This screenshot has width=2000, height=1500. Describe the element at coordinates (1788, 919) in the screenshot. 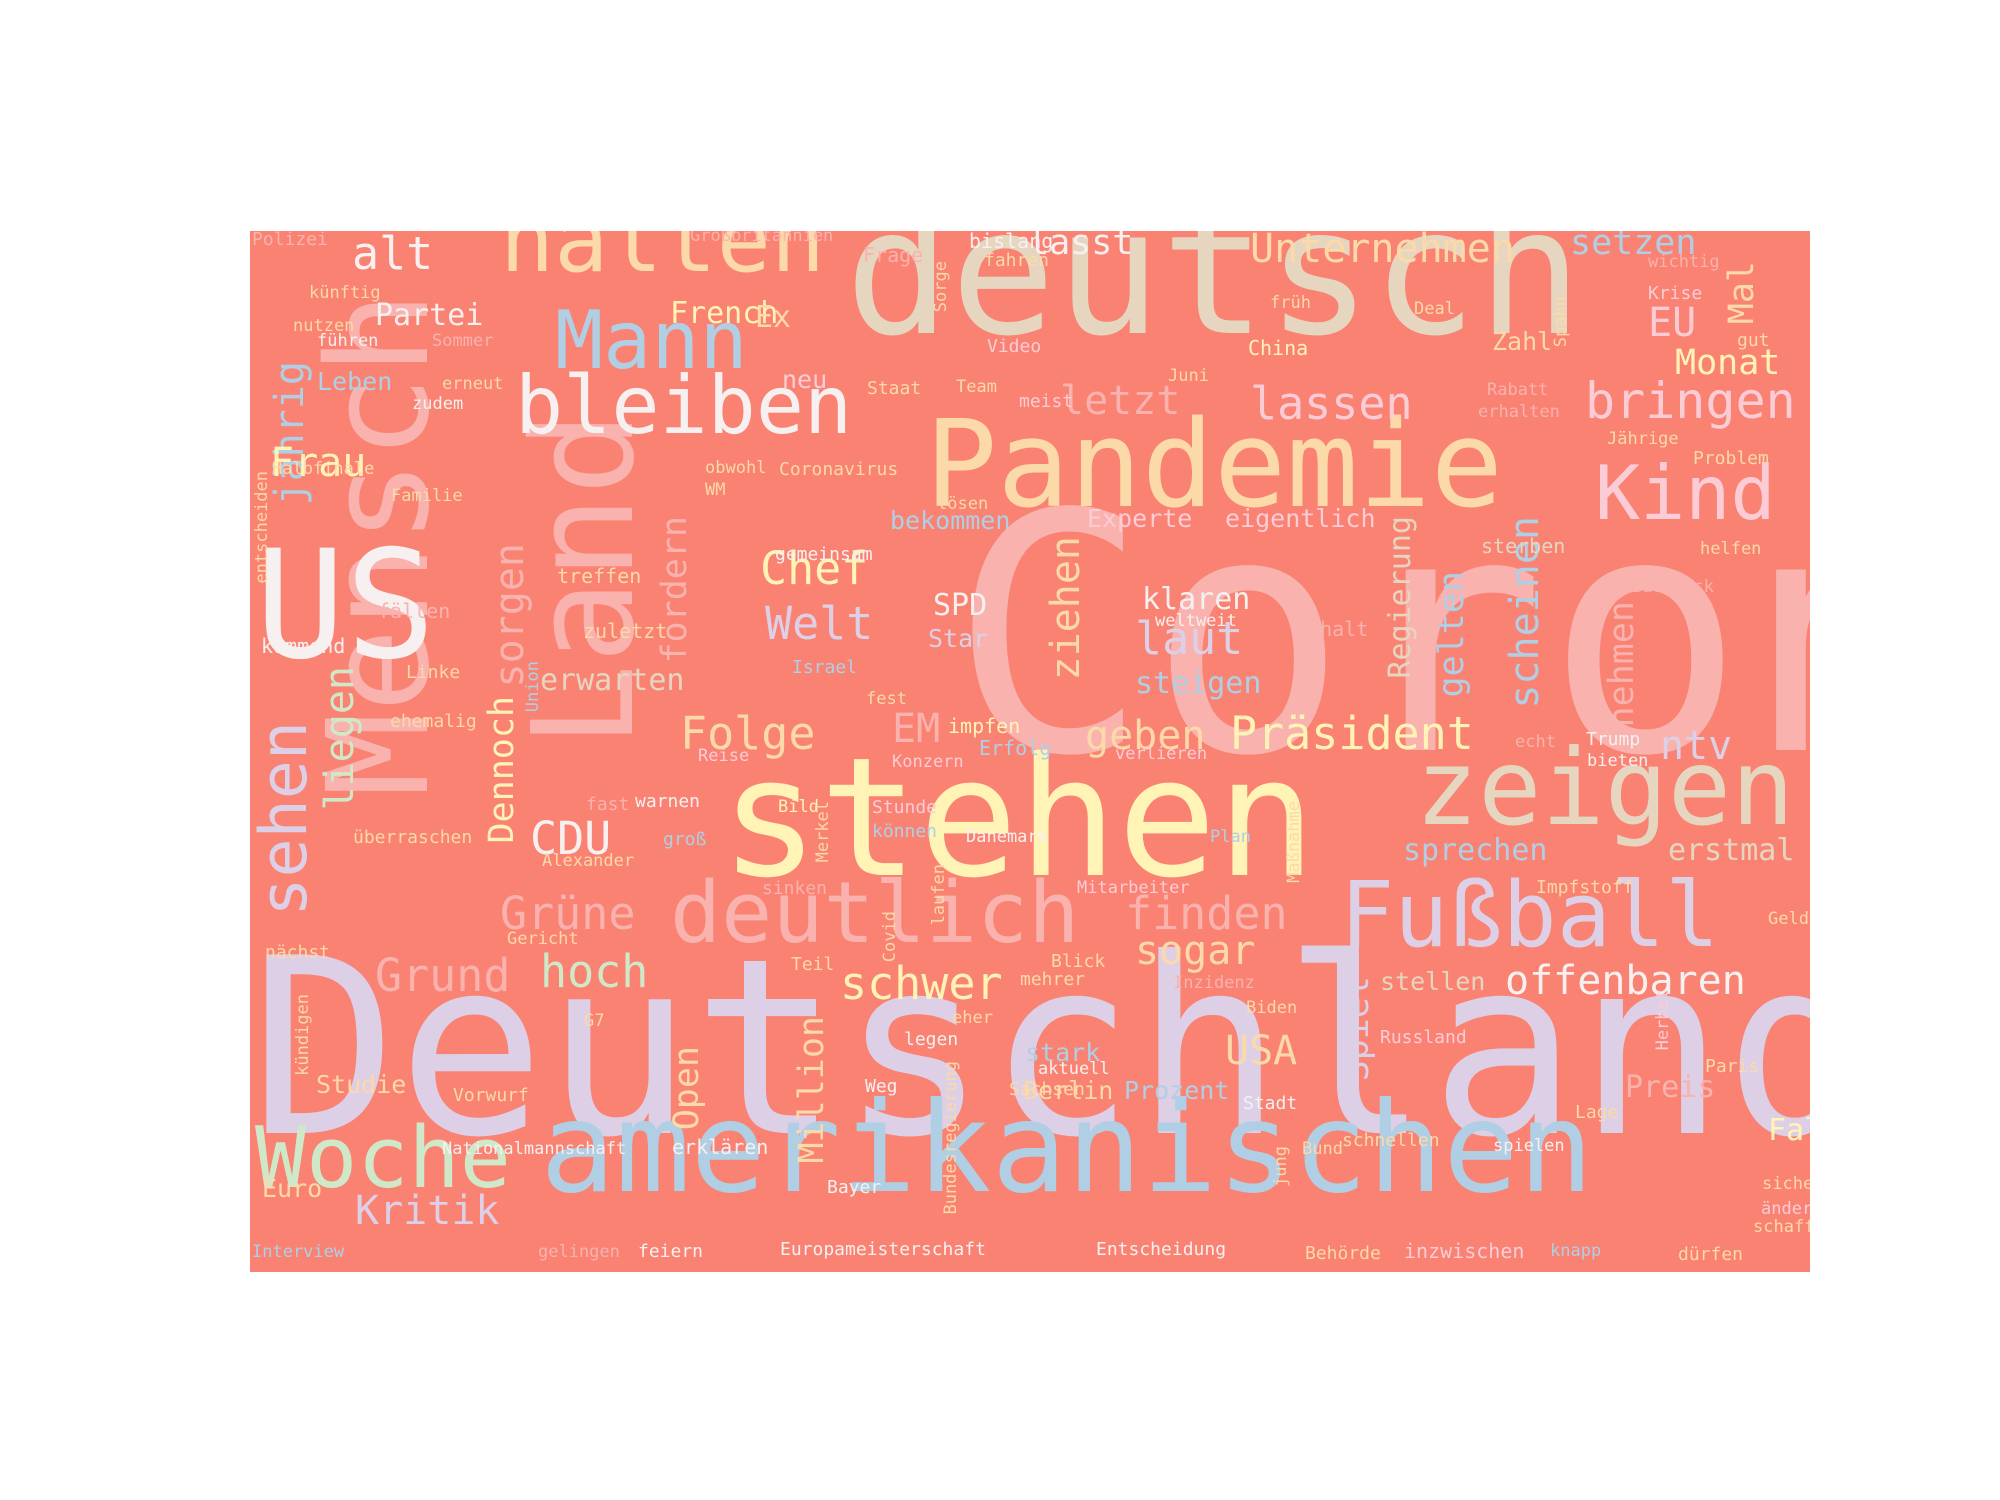

I see `word-159: Geld` at that location.